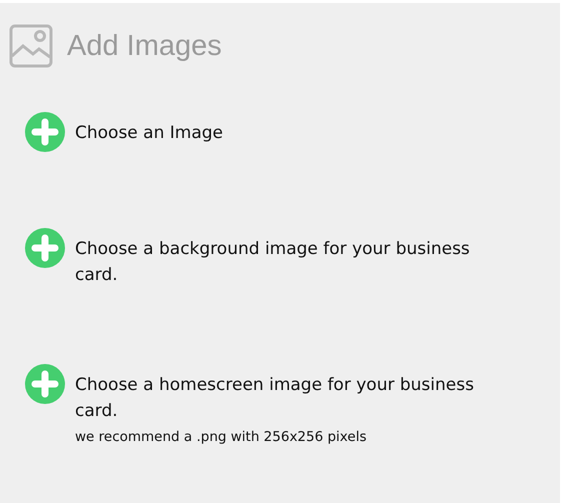  Describe the element at coordinates (290, 133) in the screenshot. I see `choose-image-link: Choose an Image` at that location.